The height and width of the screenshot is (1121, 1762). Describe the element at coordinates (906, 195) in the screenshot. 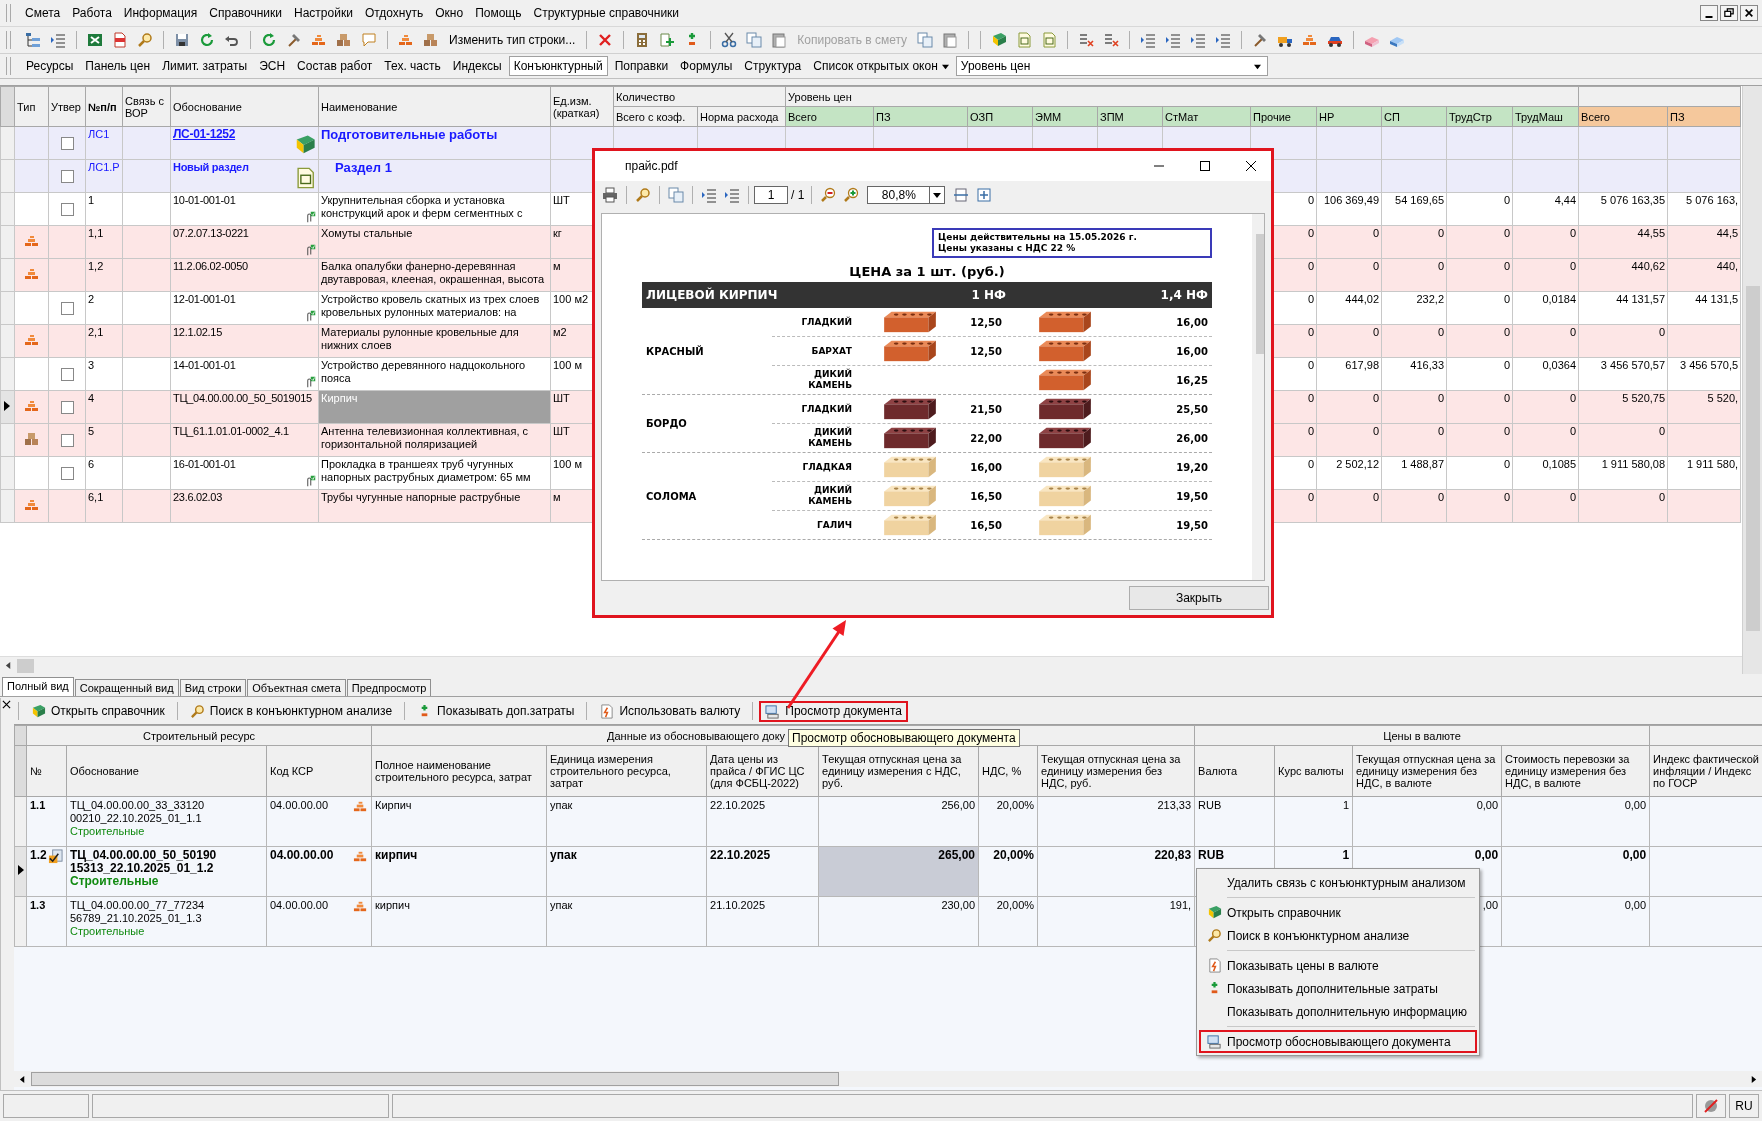

I see `zoom-combo: 80,8%` at that location.